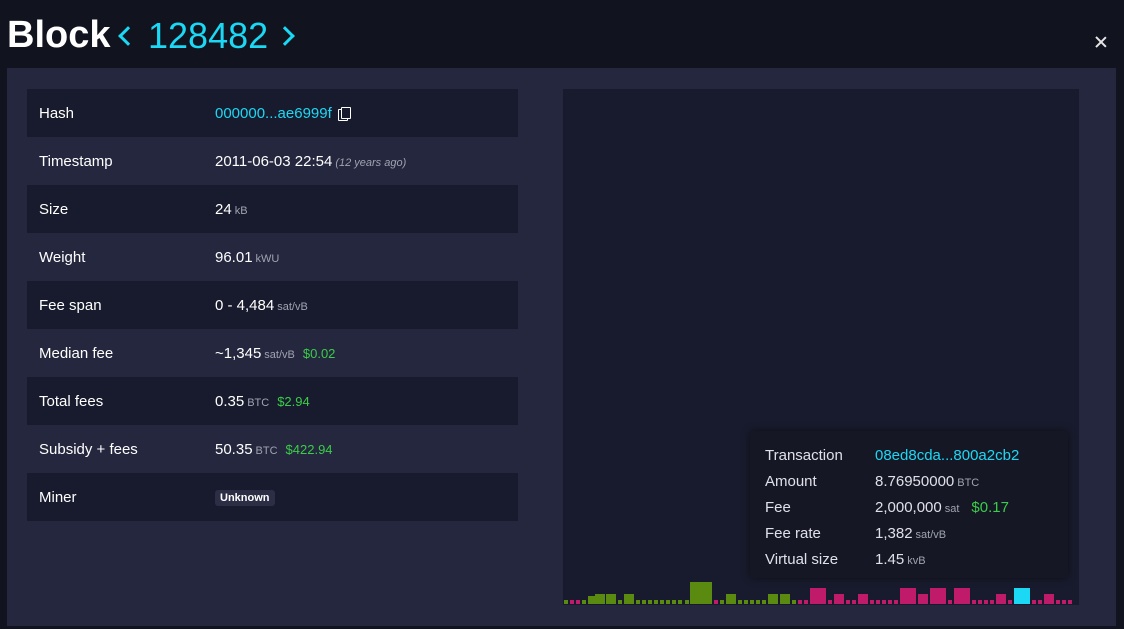 The width and height of the screenshot is (1124, 629). Describe the element at coordinates (121, 497) in the screenshot. I see `row-label: Miner` at that location.